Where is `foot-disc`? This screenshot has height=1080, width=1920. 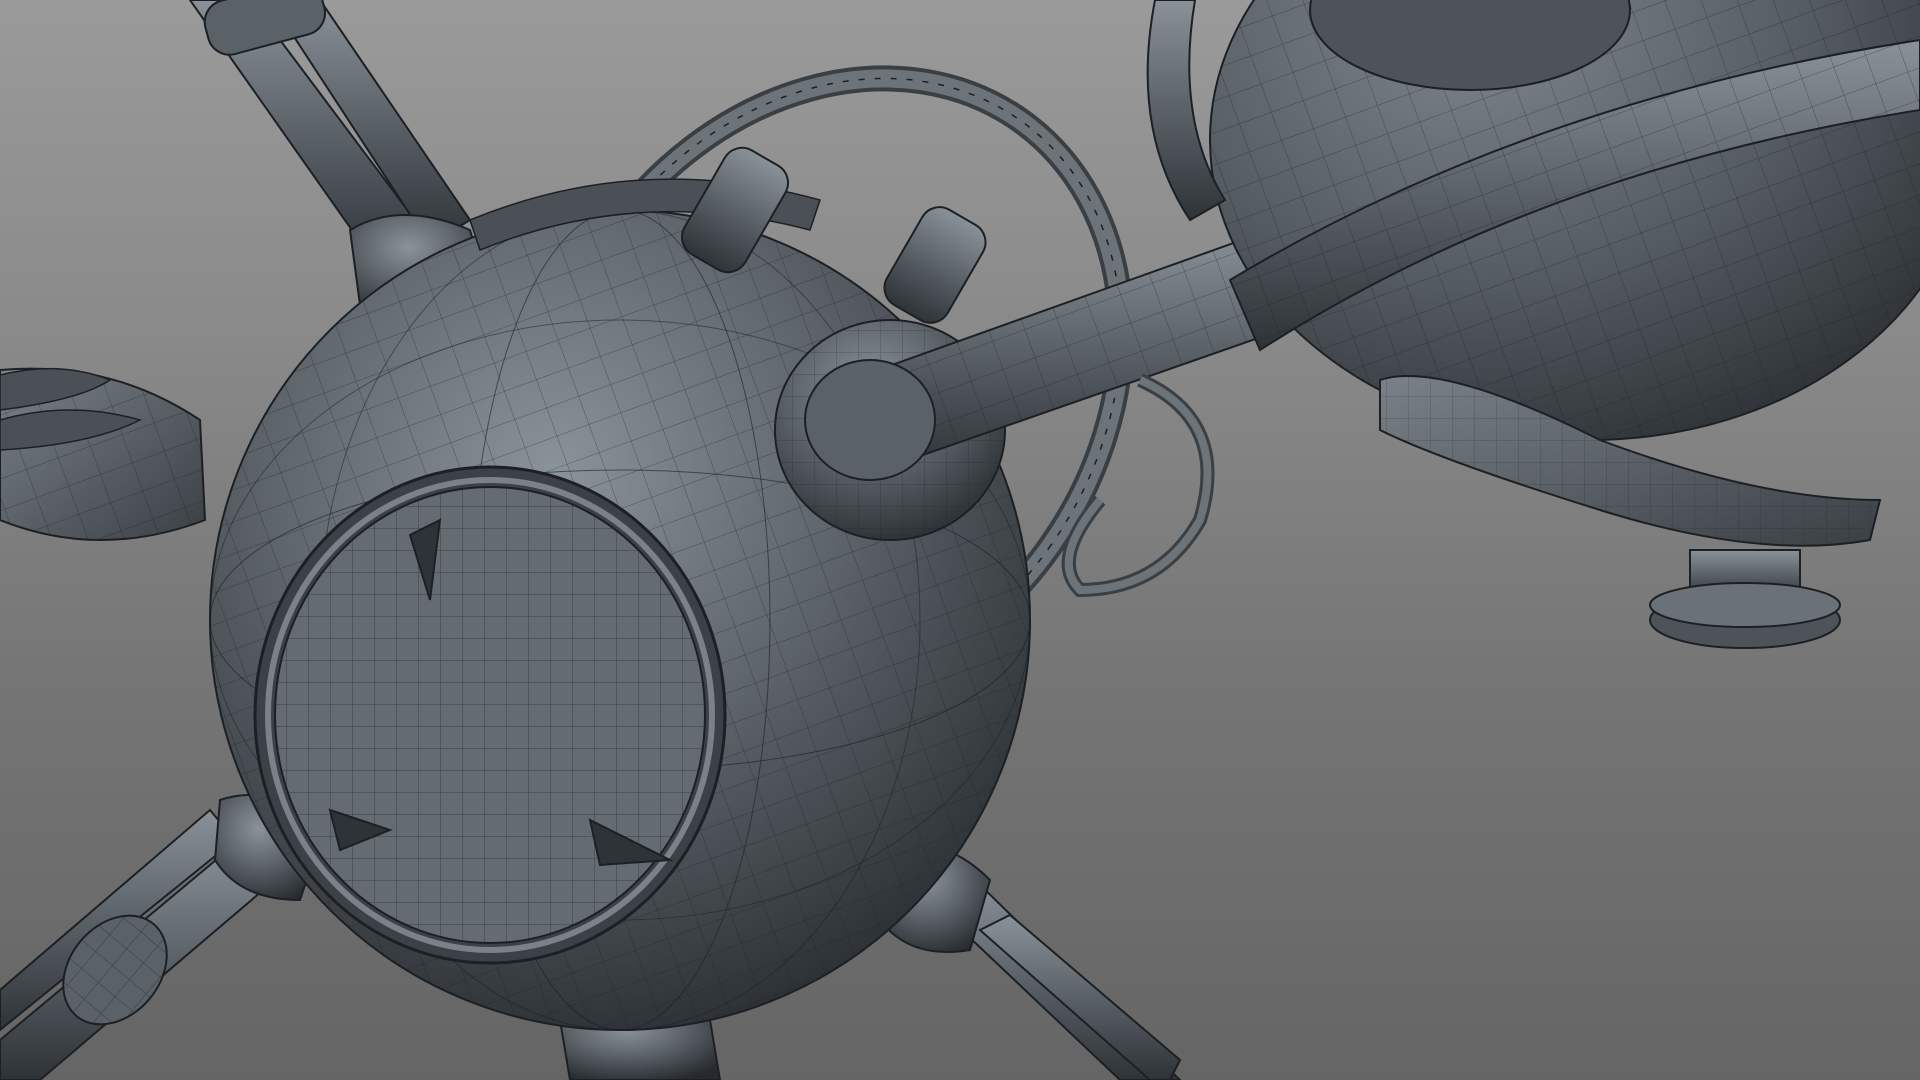 foot-disc is located at coordinates (1745, 599).